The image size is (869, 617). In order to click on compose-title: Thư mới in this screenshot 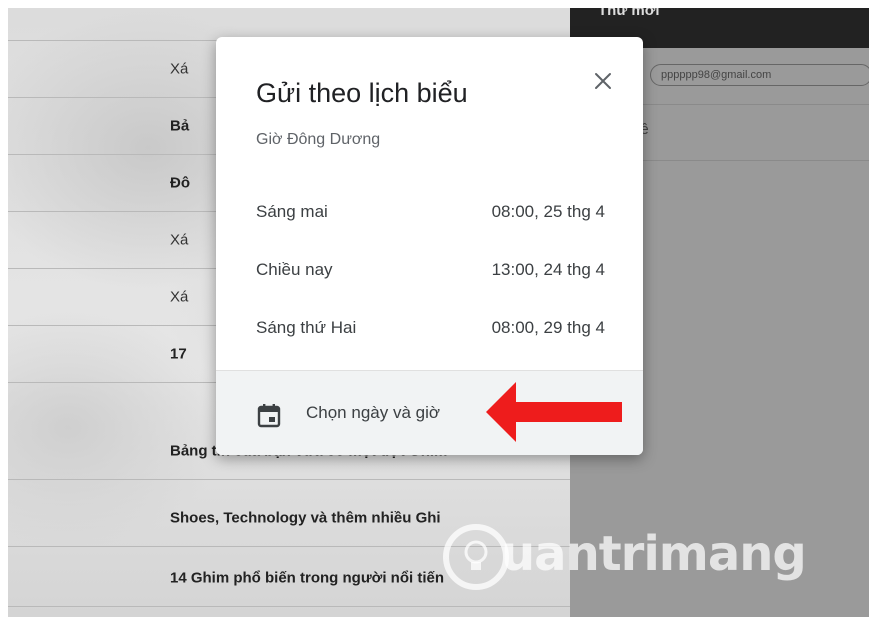, I will do `click(629, 13)`.